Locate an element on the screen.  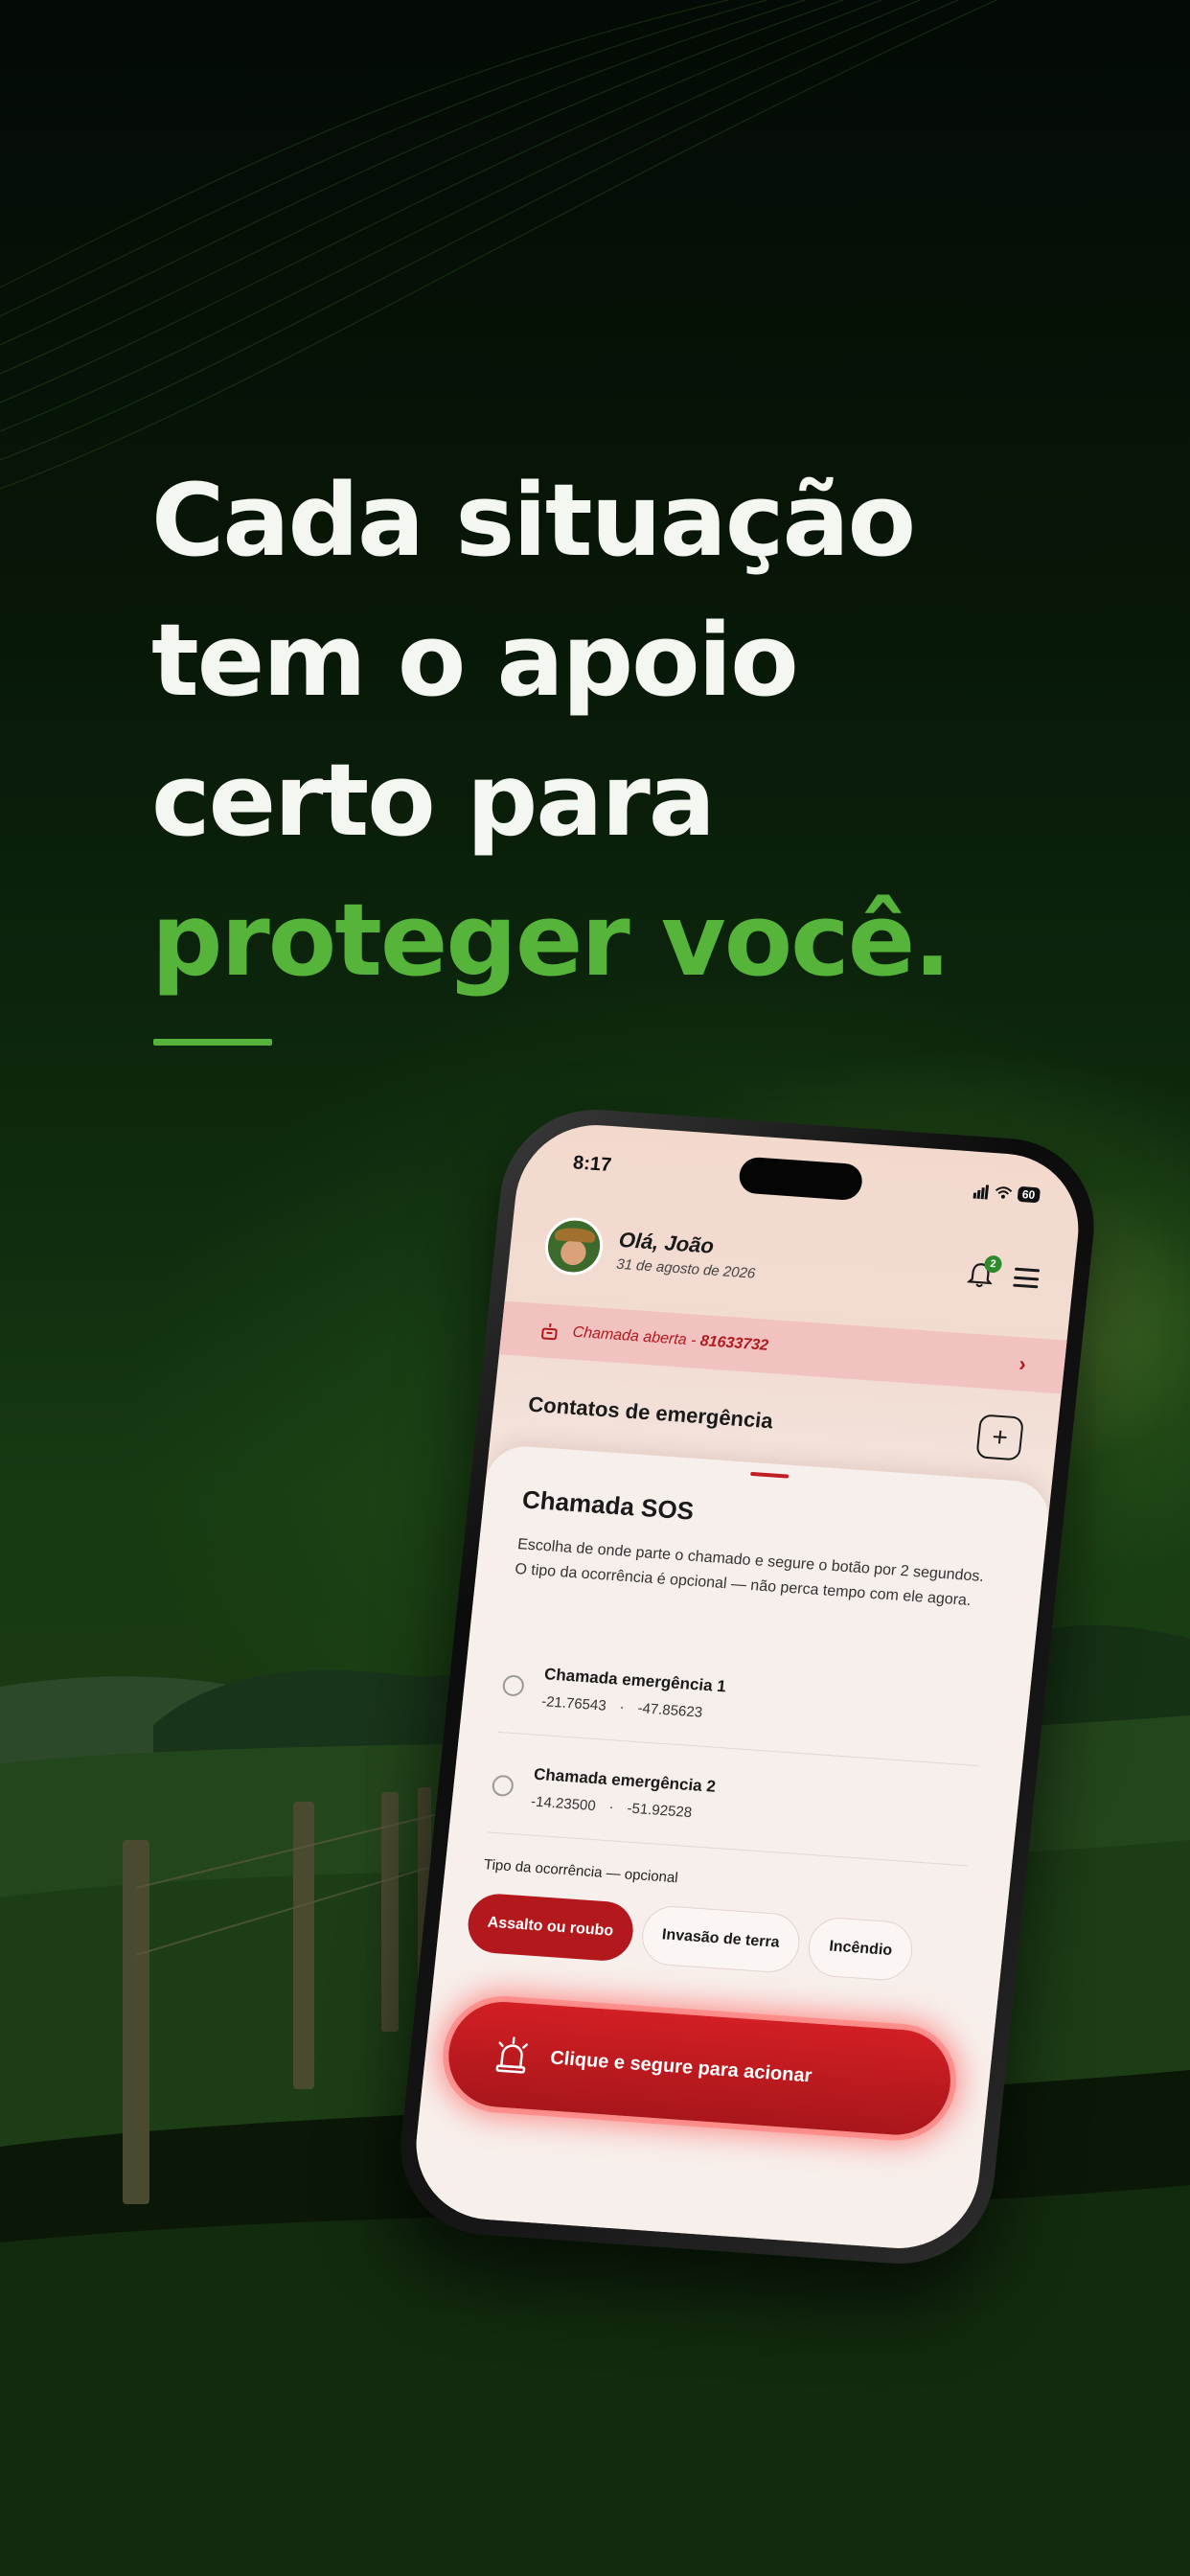
notifications-button: 2 is located at coordinates (983, 1273).